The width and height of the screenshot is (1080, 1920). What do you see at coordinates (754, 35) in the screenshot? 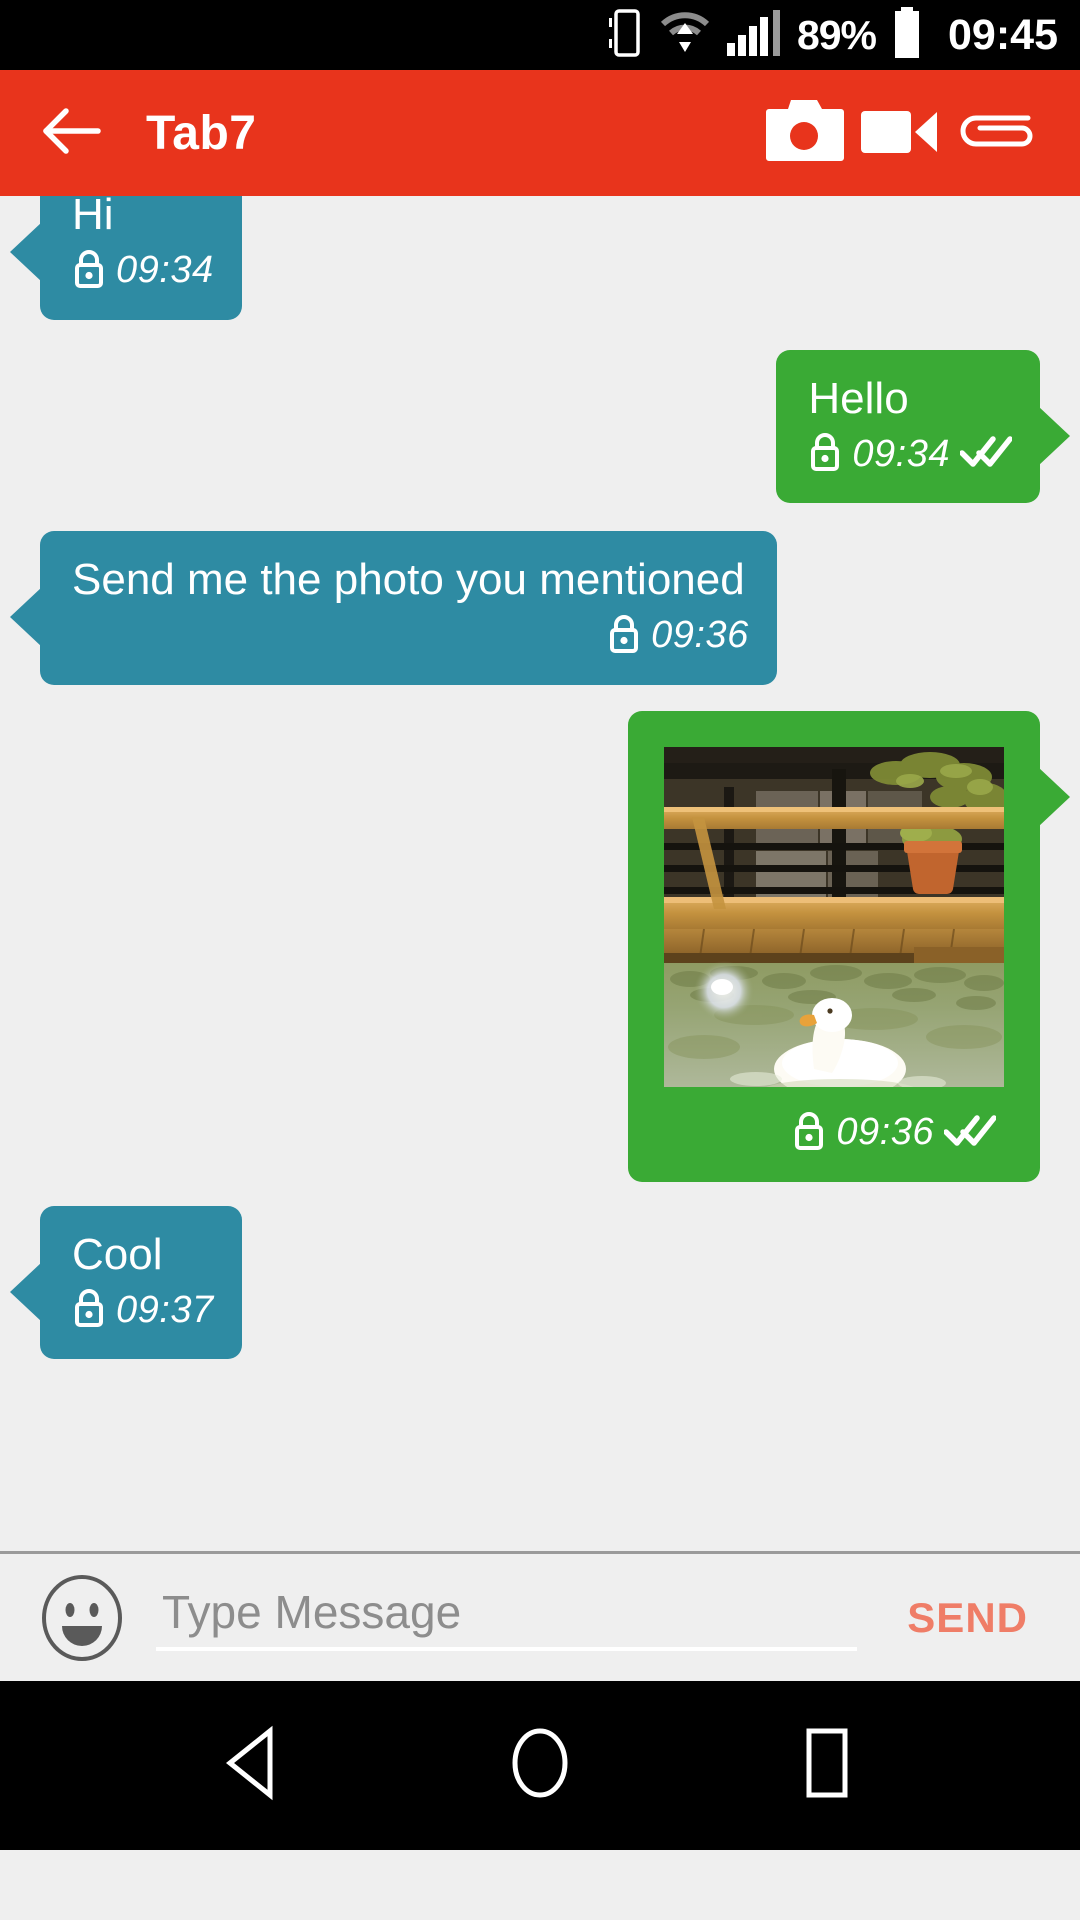
I see `cellular-signal-icon` at bounding box center [754, 35].